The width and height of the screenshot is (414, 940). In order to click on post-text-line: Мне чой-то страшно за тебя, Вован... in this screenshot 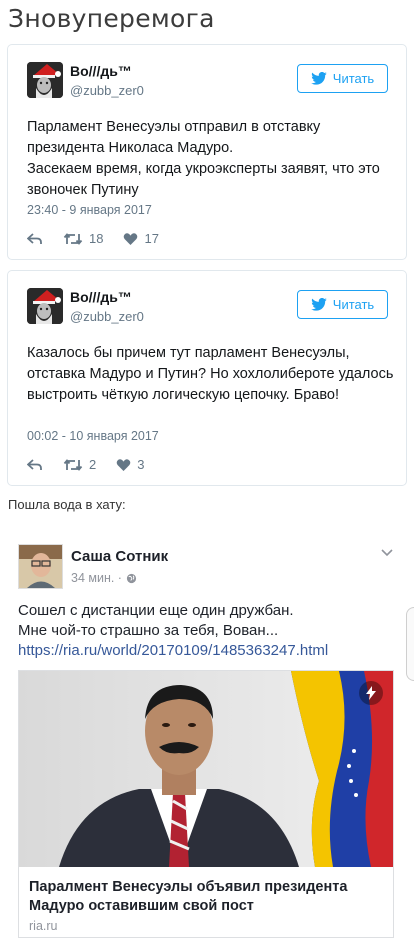, I will do `click(148, 630)`.